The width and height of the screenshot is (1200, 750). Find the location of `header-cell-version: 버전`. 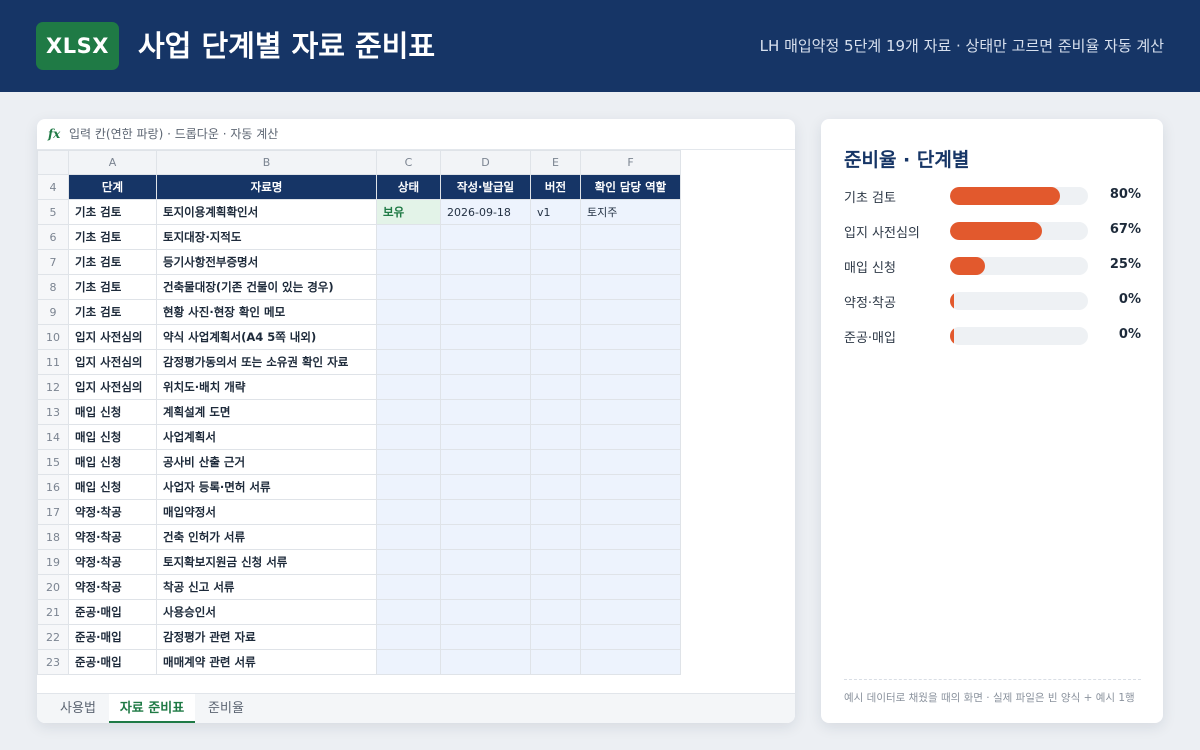

header-cell-version: 버전 is located at coordinates (555, 187).